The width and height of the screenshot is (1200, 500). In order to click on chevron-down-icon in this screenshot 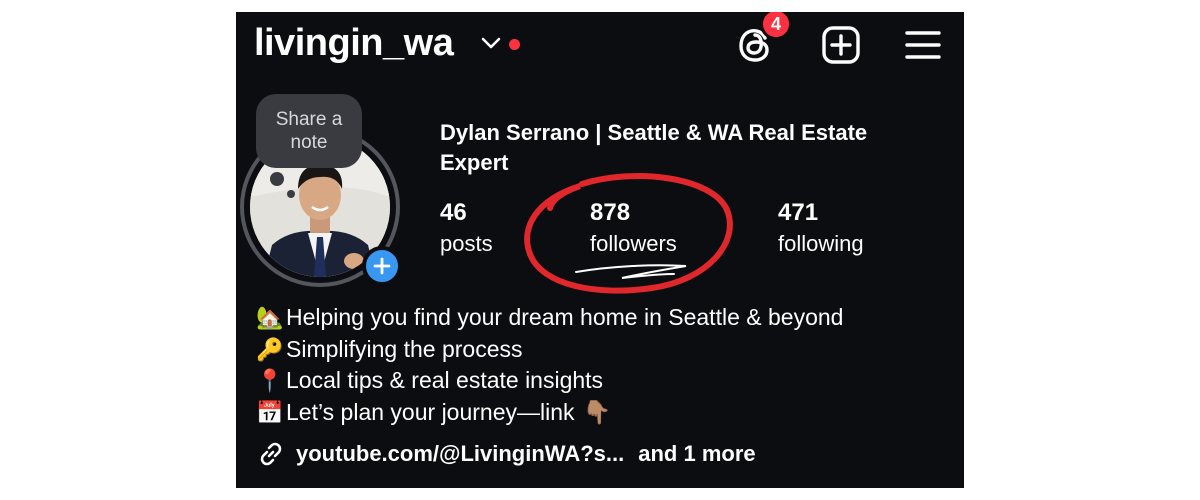, I will do `click(491, 43)`.